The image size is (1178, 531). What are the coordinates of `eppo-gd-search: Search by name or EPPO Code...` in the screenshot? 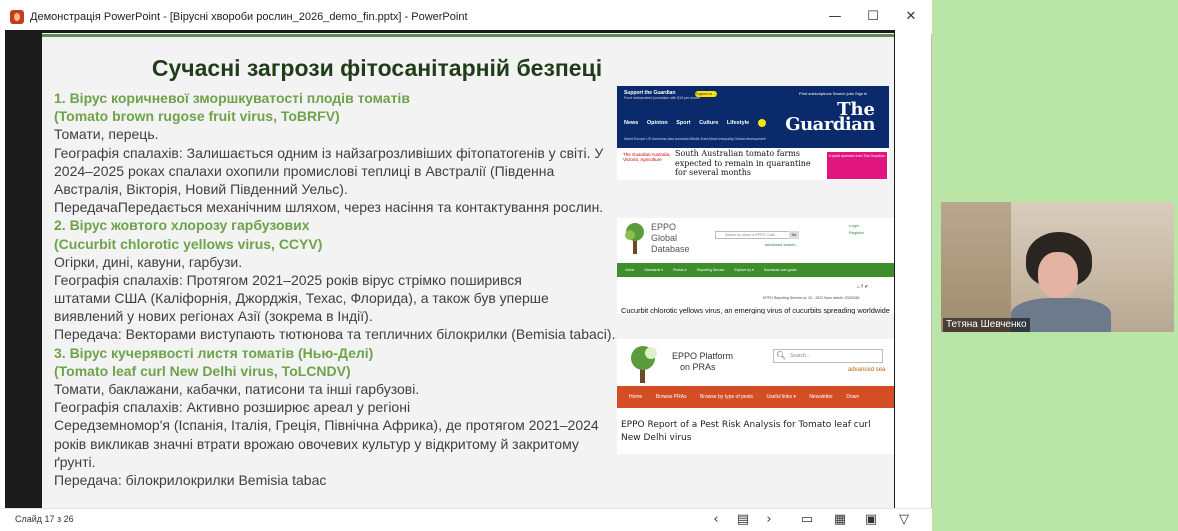 It's located at (754, 235).